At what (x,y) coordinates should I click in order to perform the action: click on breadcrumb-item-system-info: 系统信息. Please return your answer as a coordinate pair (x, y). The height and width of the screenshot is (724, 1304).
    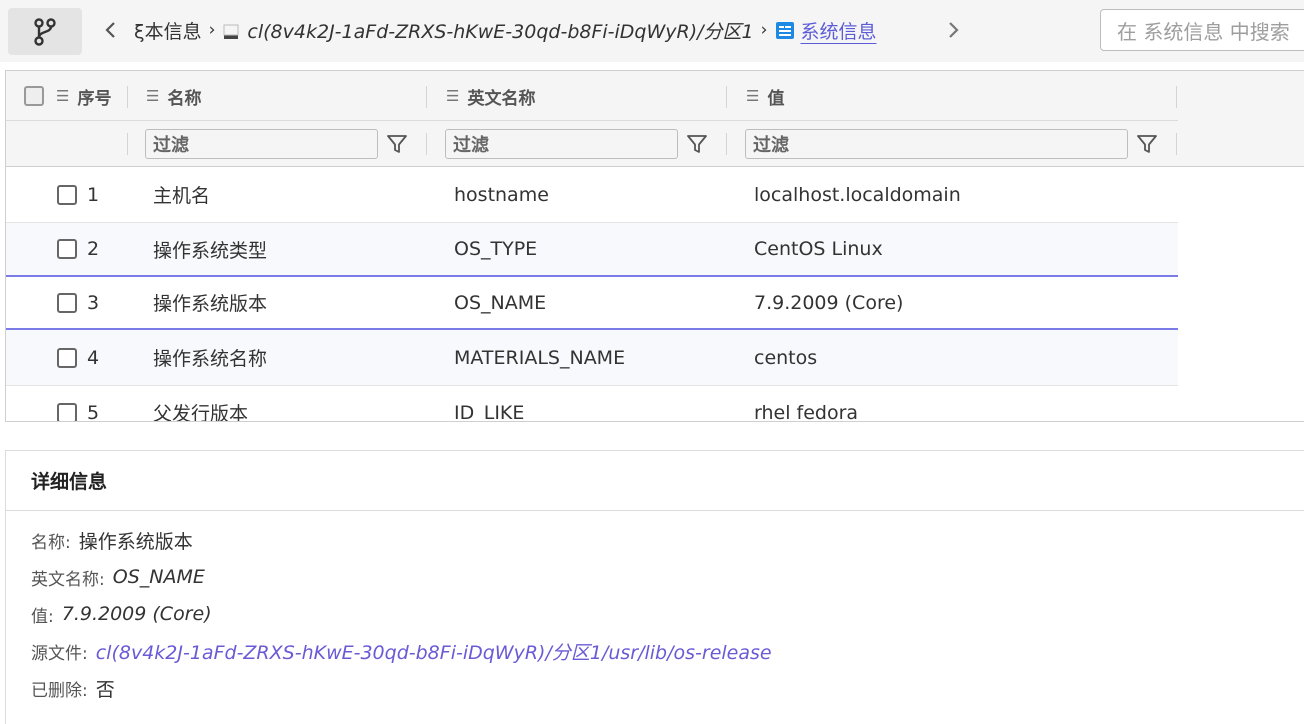
    Looking at the image, I should click on (825, 30).